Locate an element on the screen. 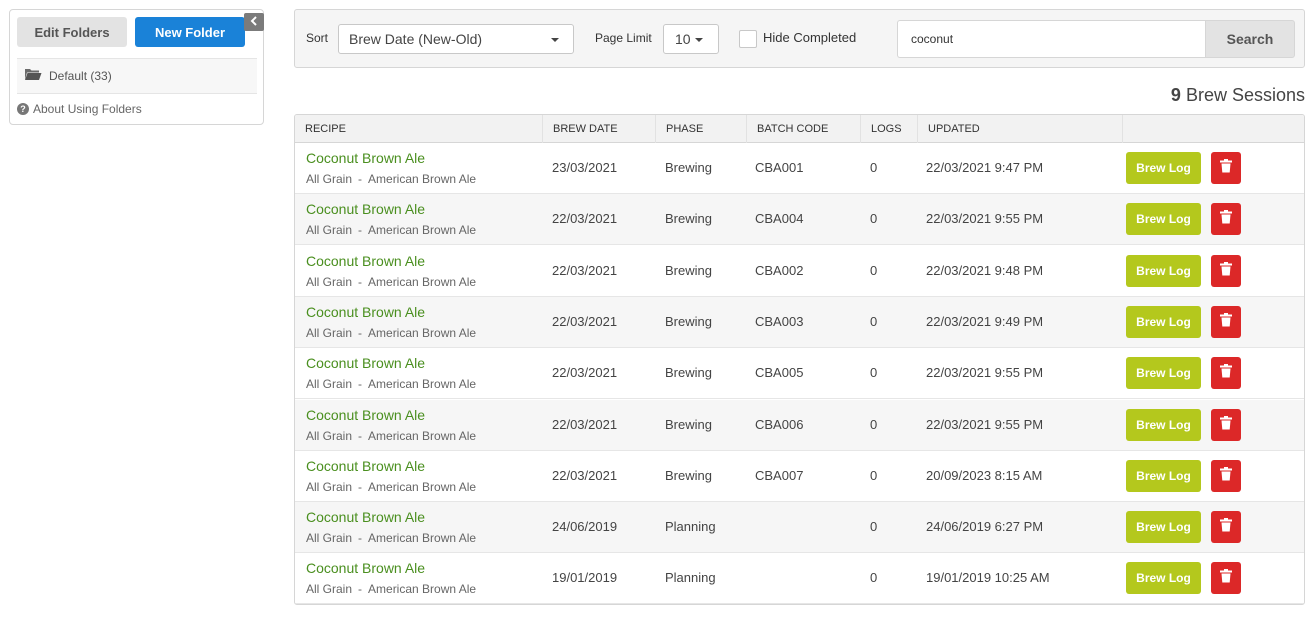 The height and width of the screenshot is (622, 1315). sort-select: Brew Date (New-Old) is located at coordinates (456, 39).